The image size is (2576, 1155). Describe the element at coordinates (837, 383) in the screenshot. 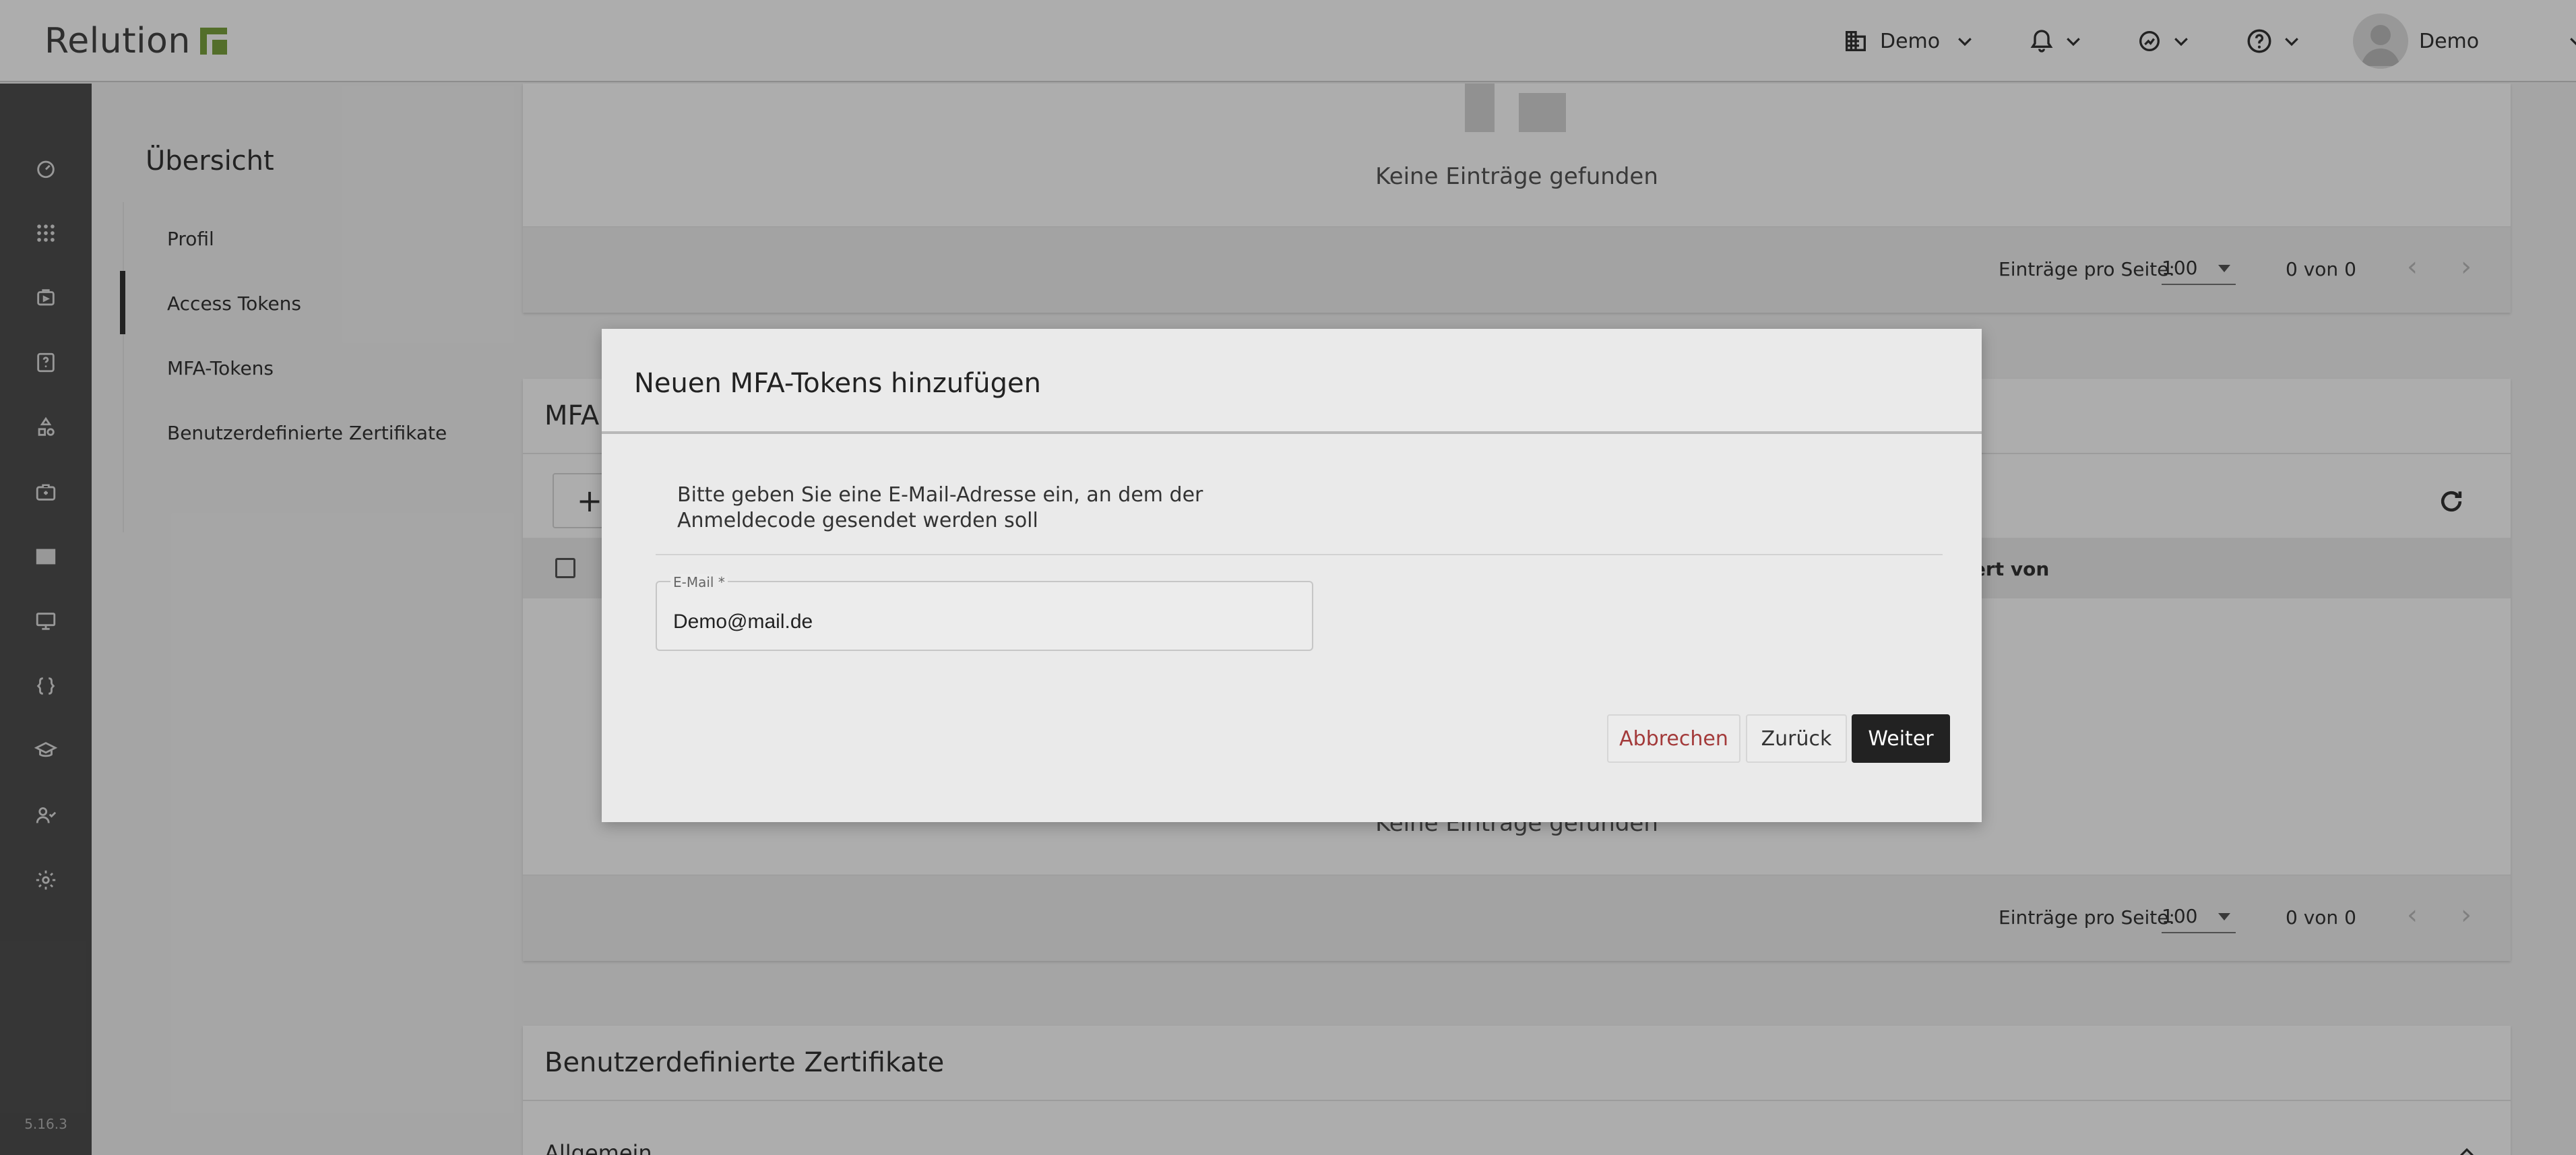

I see `dialog-title: Neuen MFA-Tokens hinzufügen` at that location.